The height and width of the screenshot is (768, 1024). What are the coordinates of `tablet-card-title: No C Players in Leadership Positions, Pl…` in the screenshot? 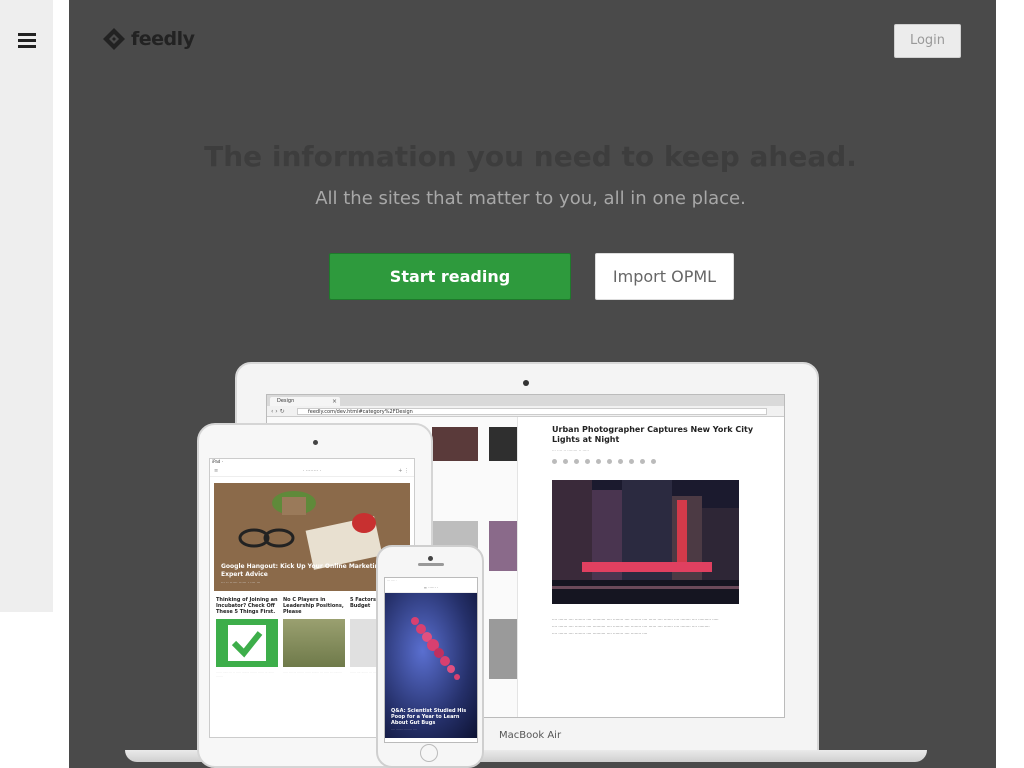 It's located at (313, 606).